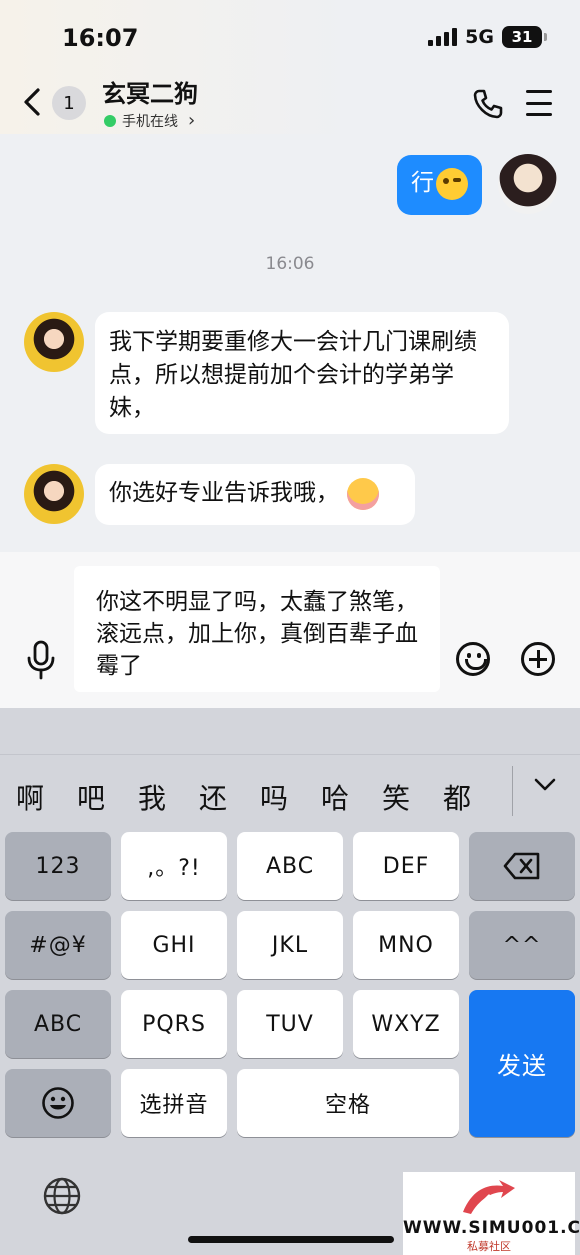 This screenshot has width=580, height=1255. Describe the element at coordinates (443, 37) in the screenshot. I see `signal-icon` at that location.